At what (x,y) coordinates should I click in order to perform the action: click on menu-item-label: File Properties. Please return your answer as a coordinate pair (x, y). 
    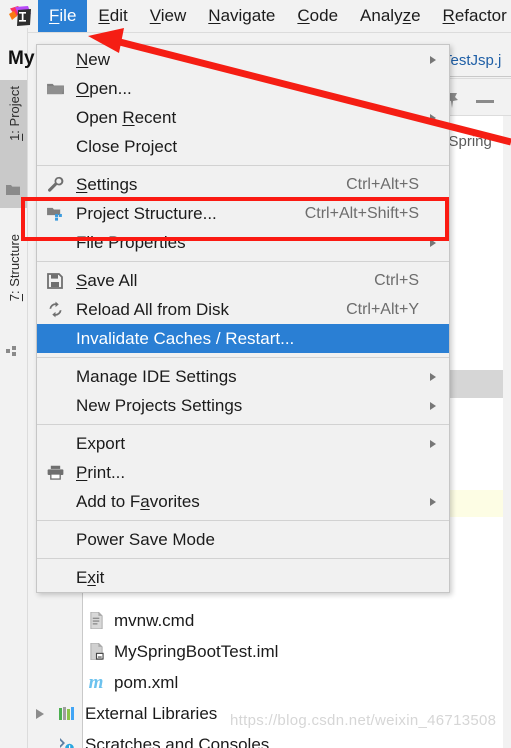
    Looking at the image, I should click on (131, 242).